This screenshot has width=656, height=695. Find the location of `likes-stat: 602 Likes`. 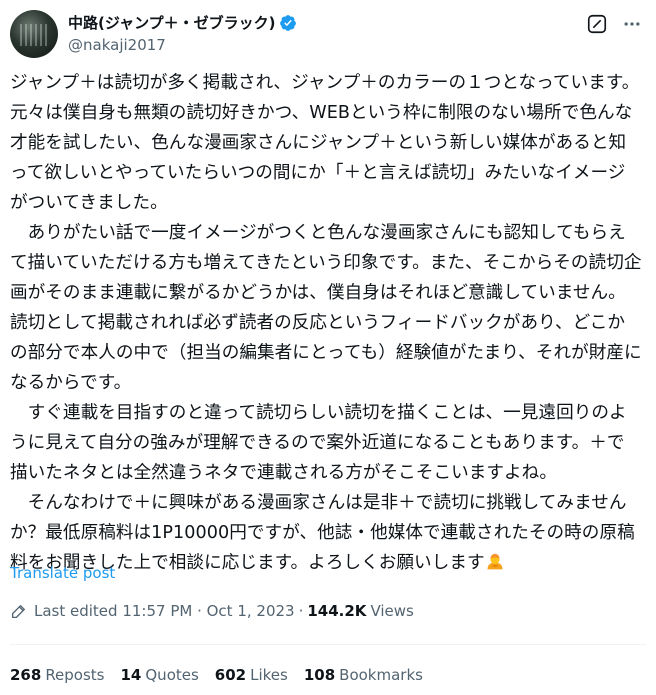

likes-stat: 602 Likes is located at coordinates (251, 675).